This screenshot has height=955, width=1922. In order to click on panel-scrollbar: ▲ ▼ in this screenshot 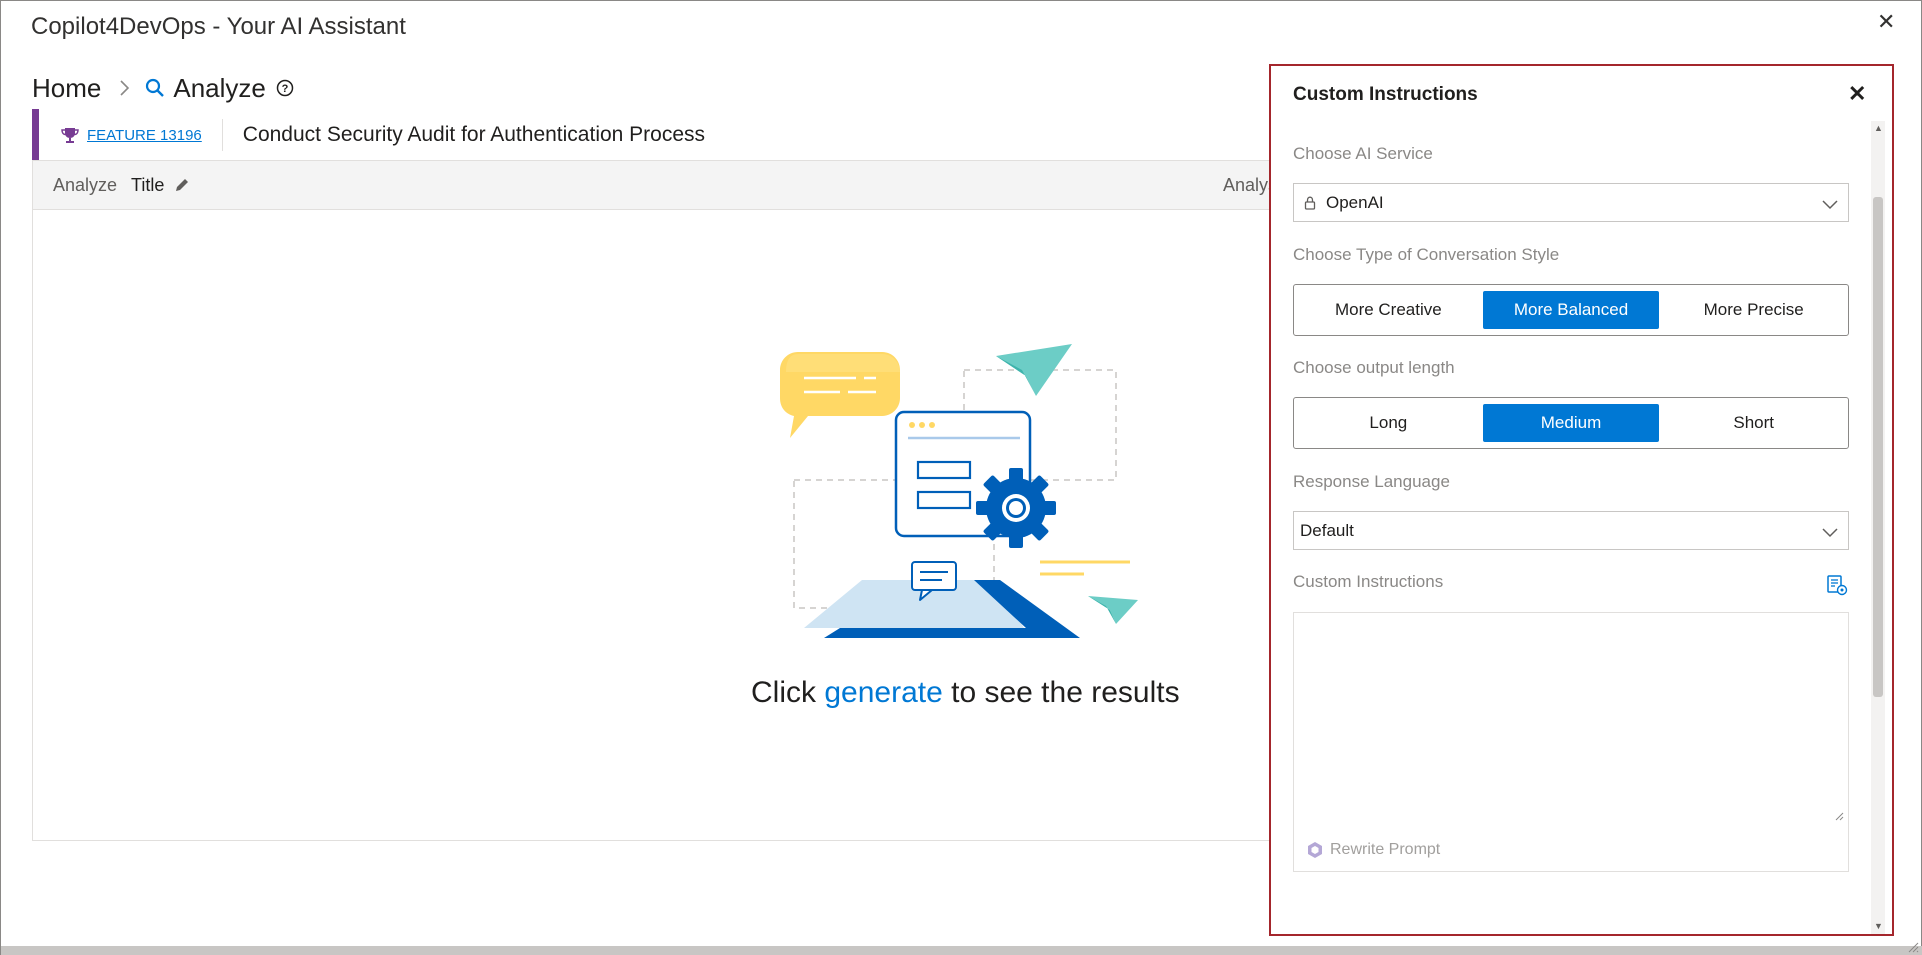, I will do `click(1878, 527)`.